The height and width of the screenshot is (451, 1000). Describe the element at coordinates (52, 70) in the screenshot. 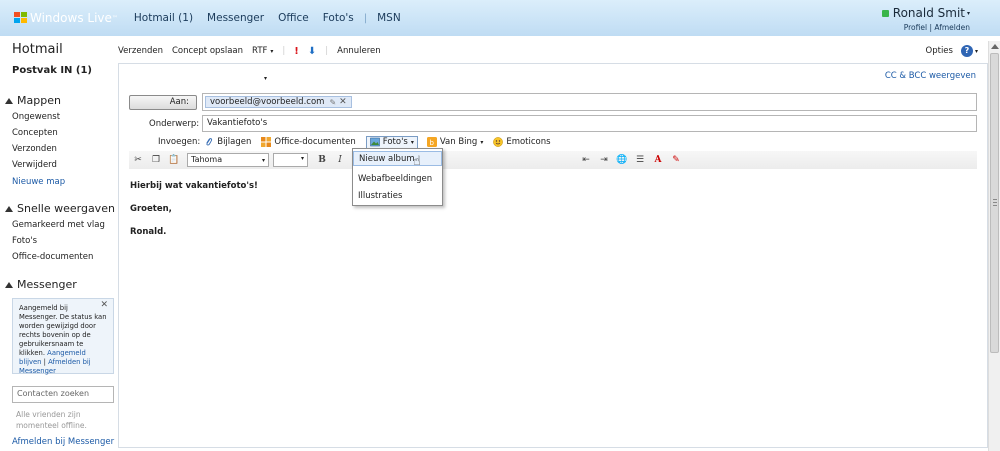

I see `sidebar-item-inbox: Postvak IN (1)` at that location.